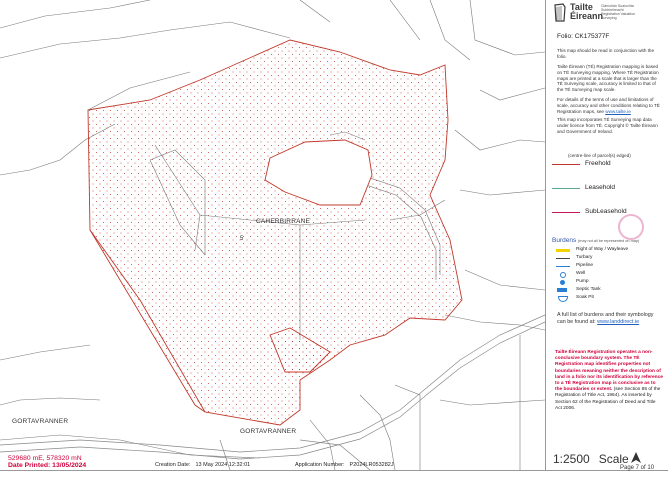  Describe the element at coordinates (584, 257) in the screenshot. I see `burden-label: Turbary` at that location.